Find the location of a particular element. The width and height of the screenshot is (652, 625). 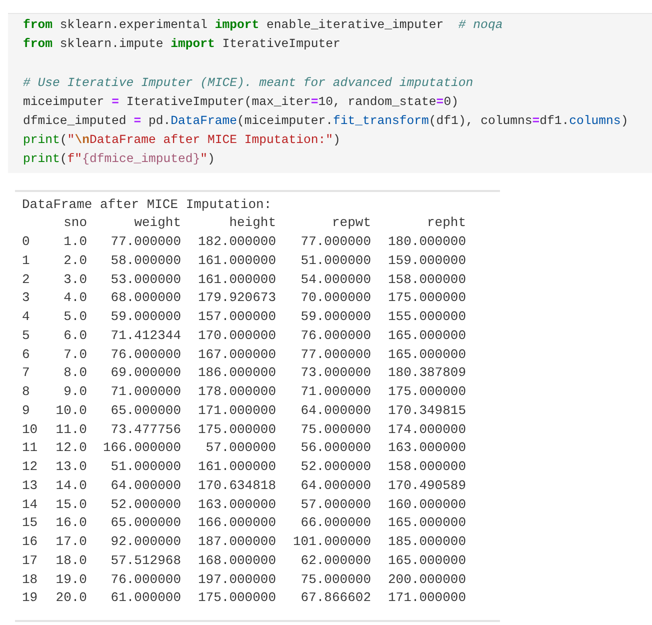

row-index: 10 is located at coordinates (30, 429).